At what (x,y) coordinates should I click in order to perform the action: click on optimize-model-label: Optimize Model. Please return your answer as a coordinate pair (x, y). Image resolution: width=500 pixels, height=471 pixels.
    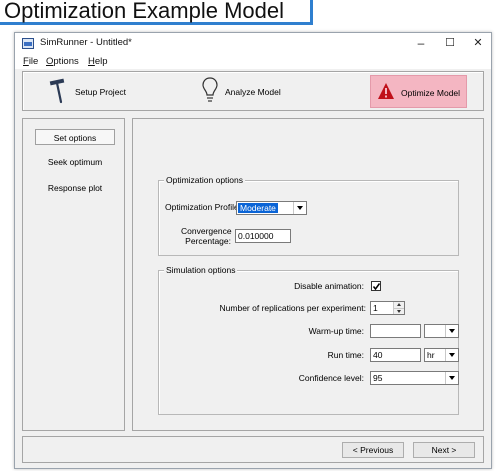
    Looking at the image, I should click on (431, 93).